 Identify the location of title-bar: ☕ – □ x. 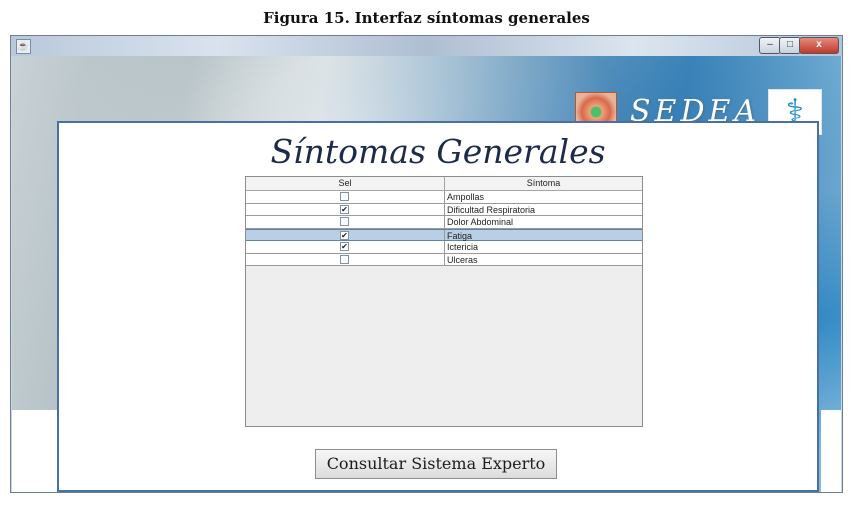
(426, 46).